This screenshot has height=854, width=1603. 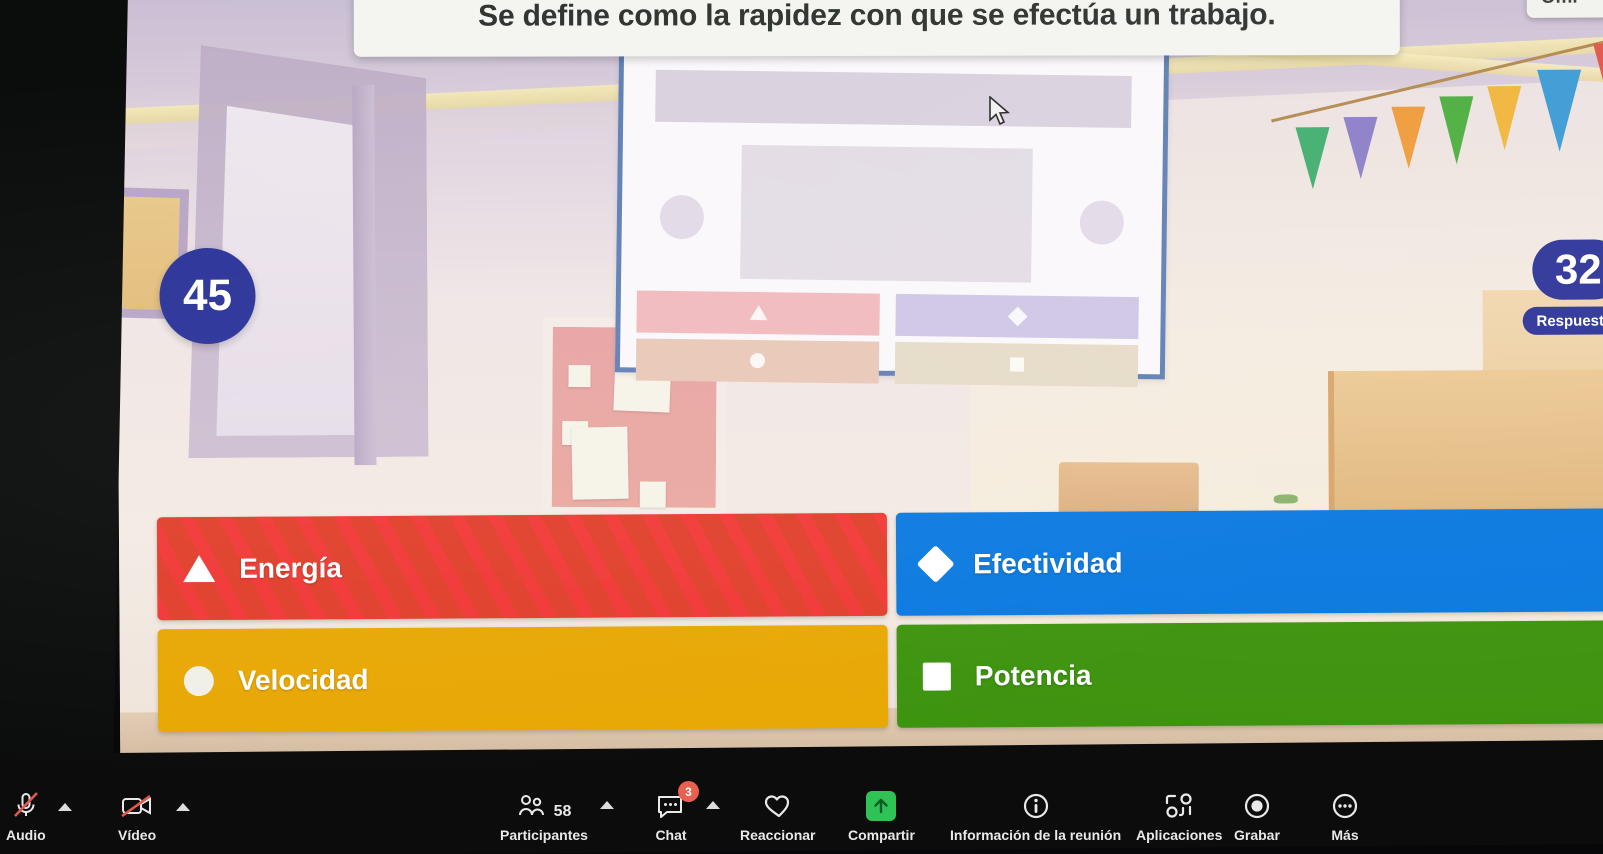 What do you see at coordinates (881, 835) in the screenshot?
I see `toolbar-share-label: Compartir` at bounding box center [881, 835].